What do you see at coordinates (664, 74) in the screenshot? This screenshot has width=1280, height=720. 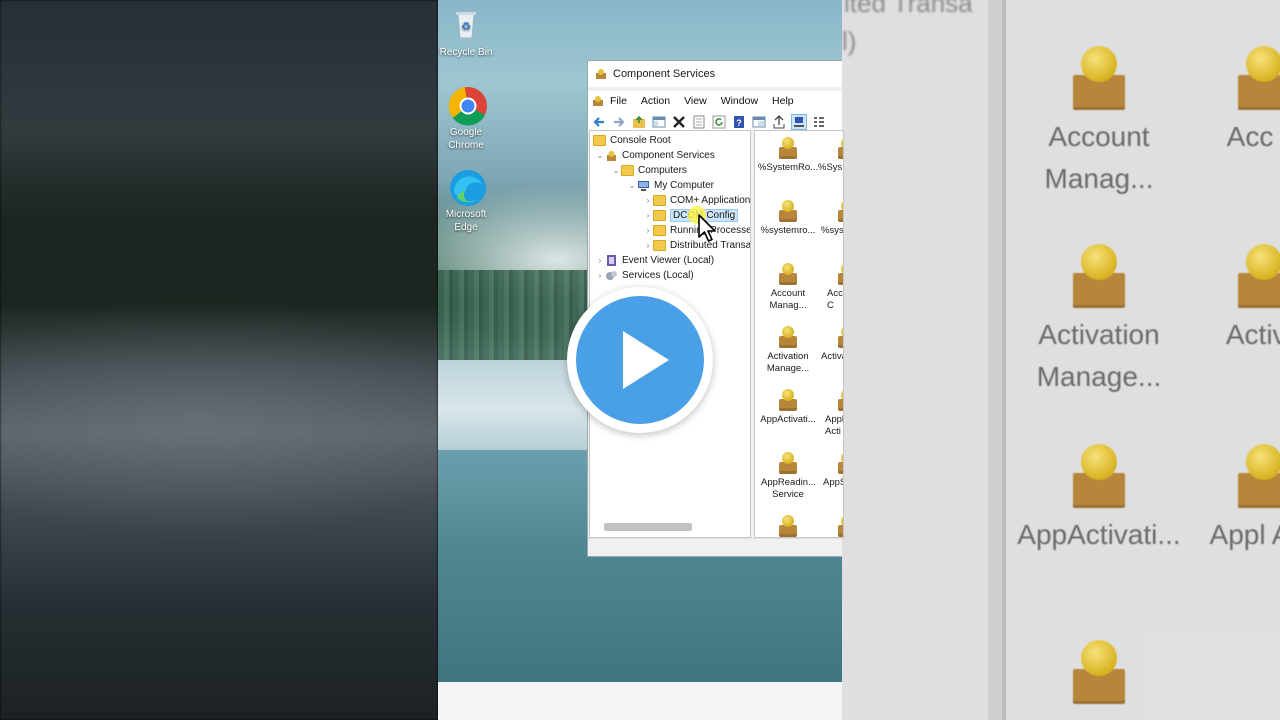 I see `window-title: Component Services` at bounding box center [664, 74].